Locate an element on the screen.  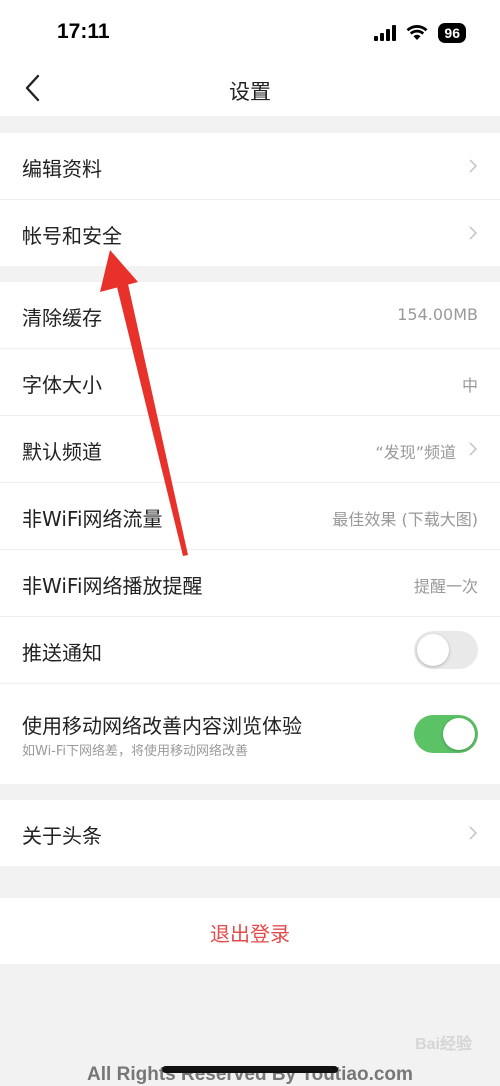
row-account-security: 帐号和安全 is located at coordinates (250, 233).